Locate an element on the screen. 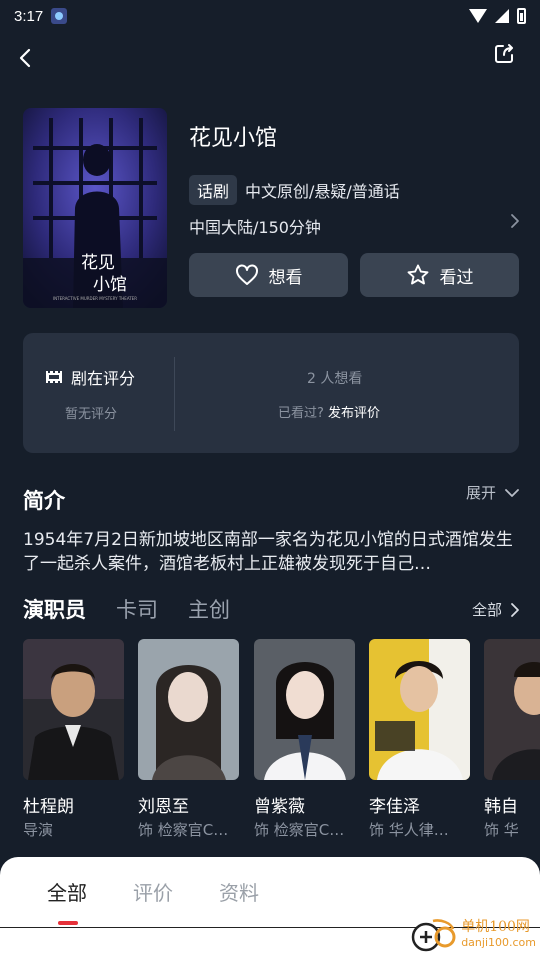 Image resolution: width=540 pixels, height=960 pixels. tab-cast: 卡司 is located at coordinates (137, 609).